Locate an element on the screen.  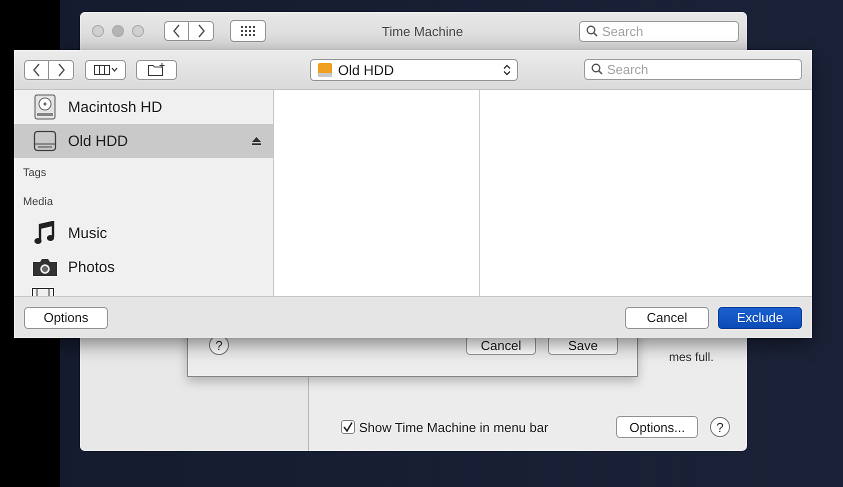
sidebar-item: Photos is located at coordinates (143, 267).